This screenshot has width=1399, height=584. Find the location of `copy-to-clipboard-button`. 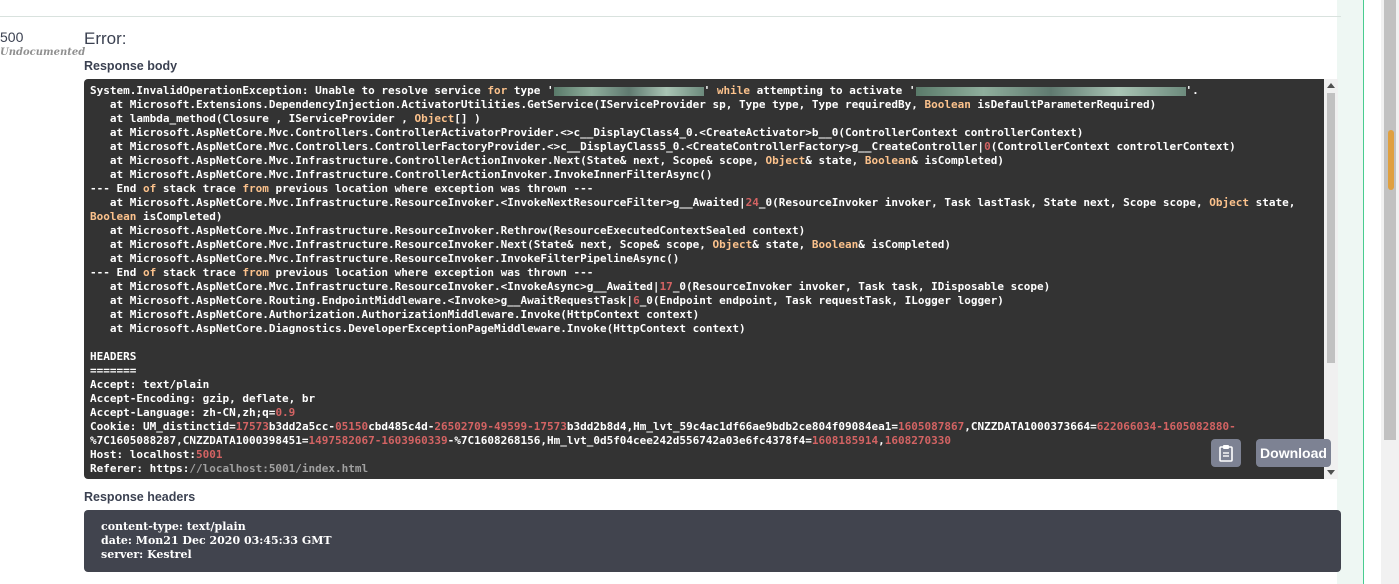

copy-to-clipboard-button is located at coordinates (1226, 453).